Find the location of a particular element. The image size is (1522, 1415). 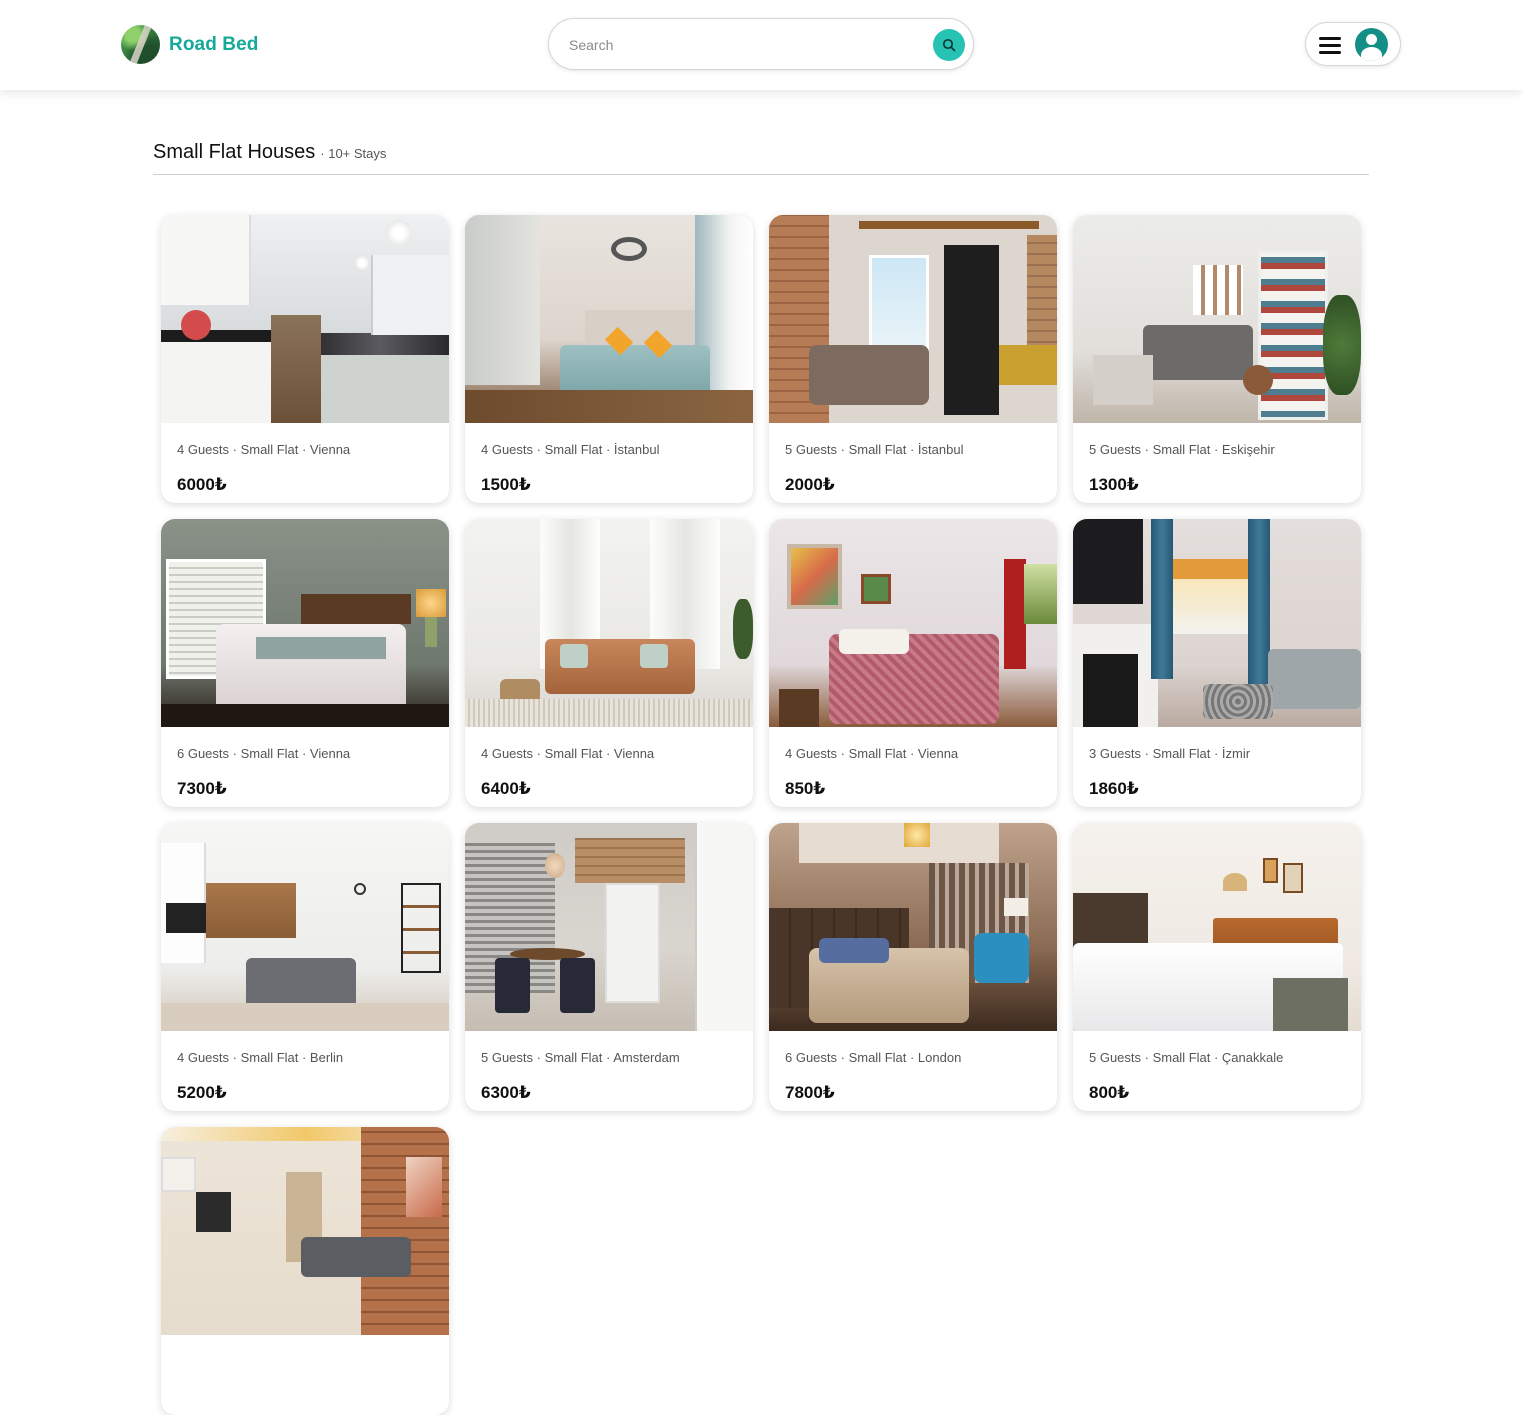

listing-price: 1300₺ is located at coordinates (1114, 484).